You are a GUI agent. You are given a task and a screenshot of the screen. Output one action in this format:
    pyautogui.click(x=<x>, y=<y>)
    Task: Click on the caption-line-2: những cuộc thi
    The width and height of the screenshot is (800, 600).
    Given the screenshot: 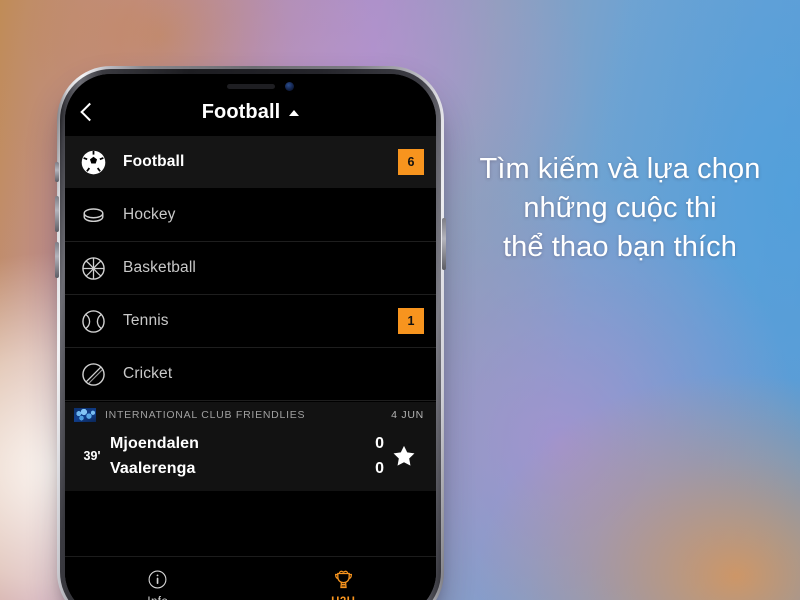 What is the action you would take?
    pyautogui.click(x=620, y=208)
    